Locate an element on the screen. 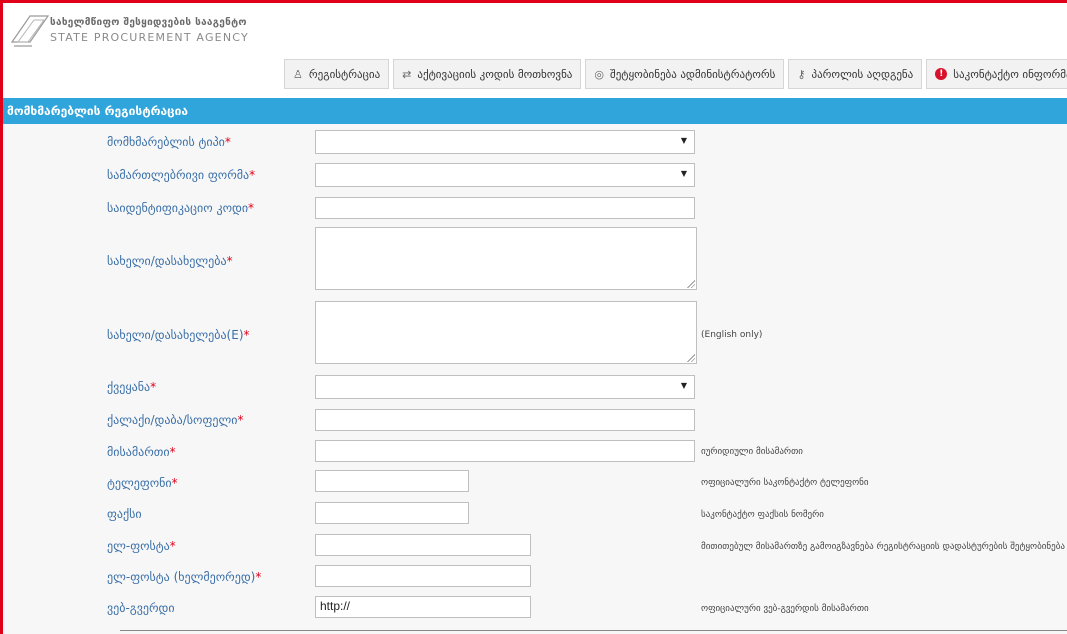 The image size is (1067, 634). swap-arrows-icon: ⇄ is located at coordinates (407, 74).